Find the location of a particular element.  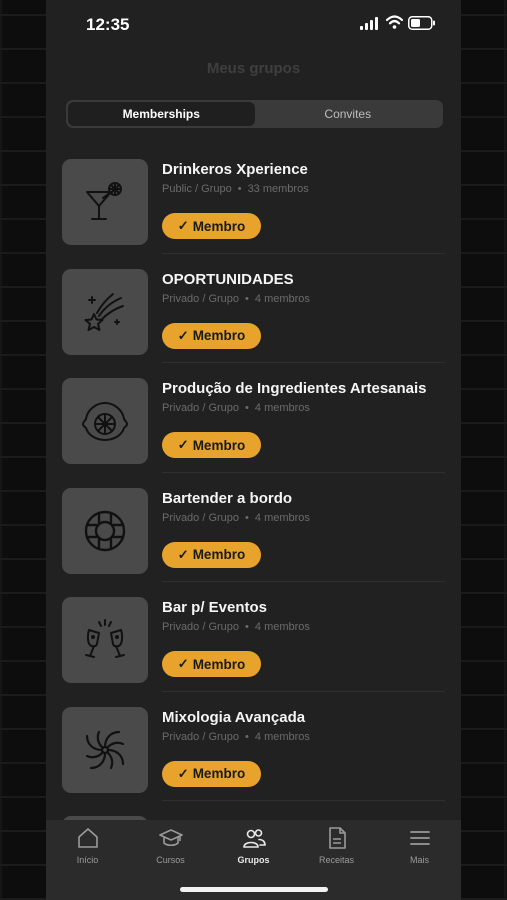

group-member-count: 33 membros is located at coordinates (278, 189).